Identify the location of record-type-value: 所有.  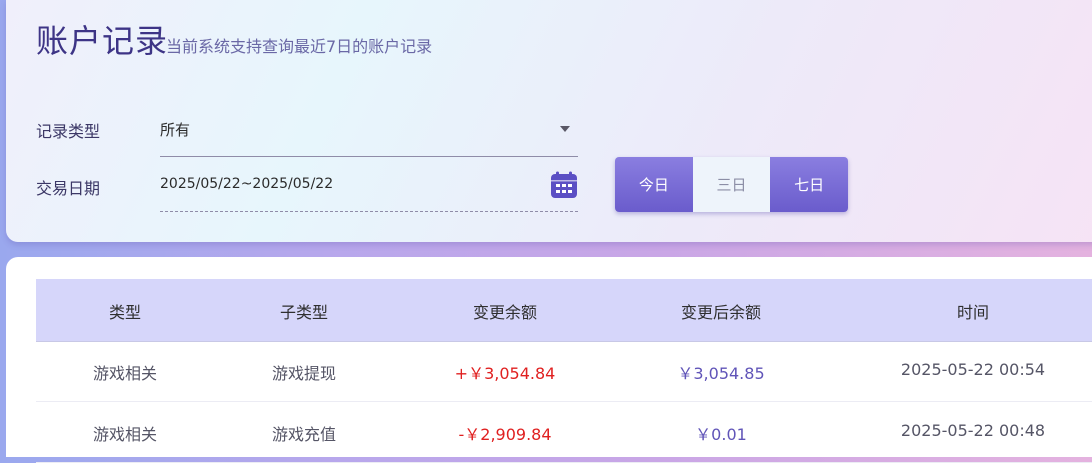
(175, 130).